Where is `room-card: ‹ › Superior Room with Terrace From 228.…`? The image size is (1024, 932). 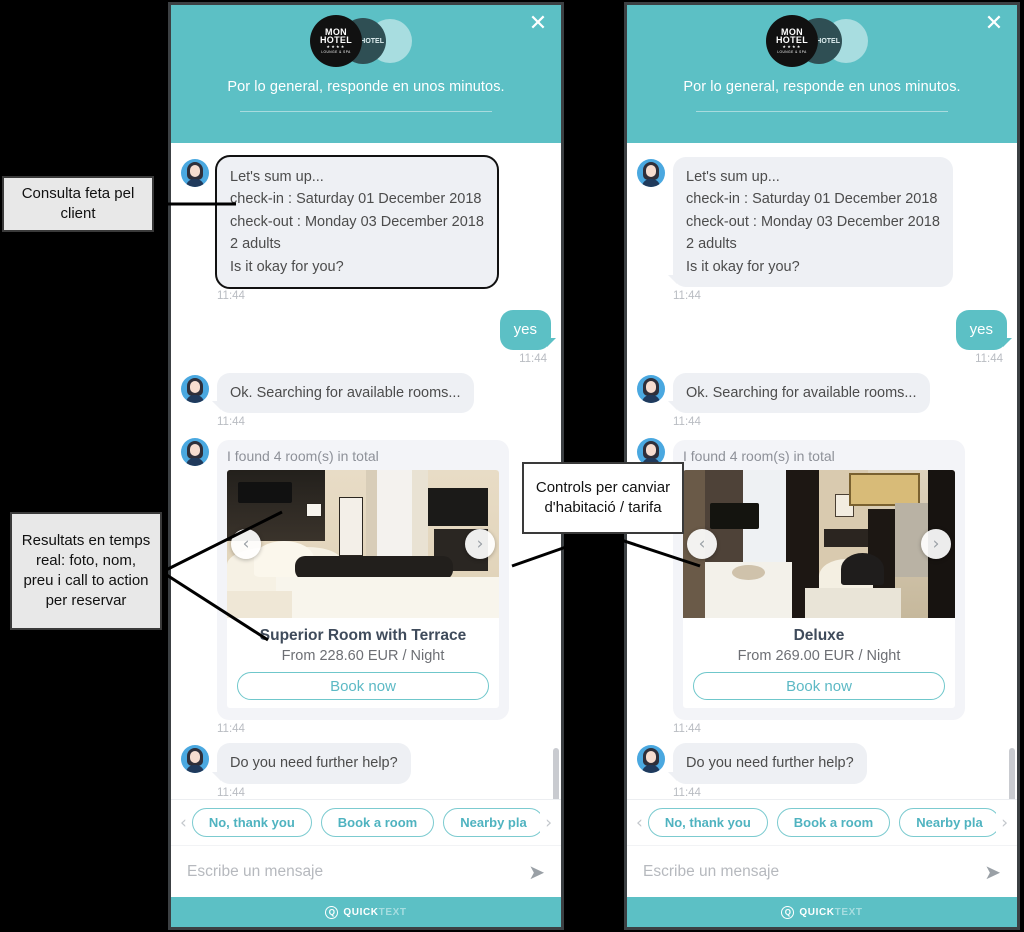
room-card: ‹ › Superior Room with Terrace From 228.… is located at coordinates (363, 589).